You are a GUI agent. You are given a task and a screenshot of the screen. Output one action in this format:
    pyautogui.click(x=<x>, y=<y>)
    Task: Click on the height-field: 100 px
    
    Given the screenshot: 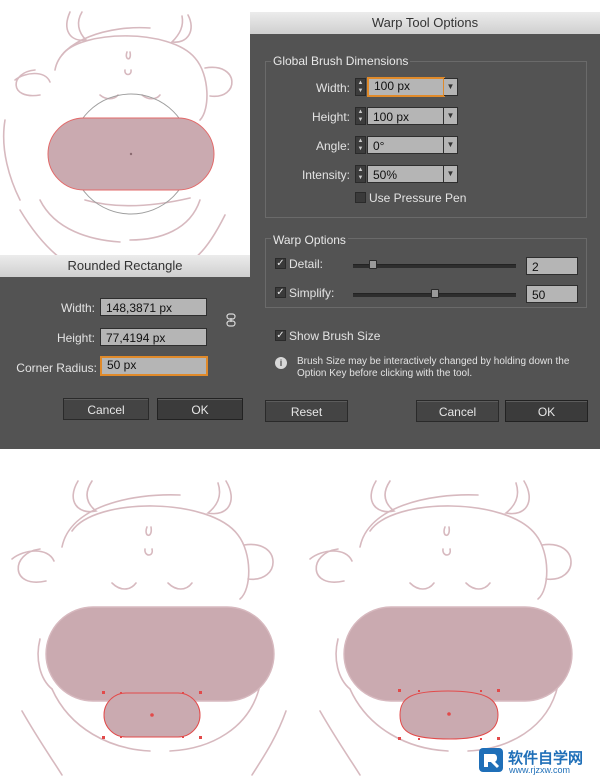 What is the action you would take?
    pyautogui.click(x=405, y=116)
    